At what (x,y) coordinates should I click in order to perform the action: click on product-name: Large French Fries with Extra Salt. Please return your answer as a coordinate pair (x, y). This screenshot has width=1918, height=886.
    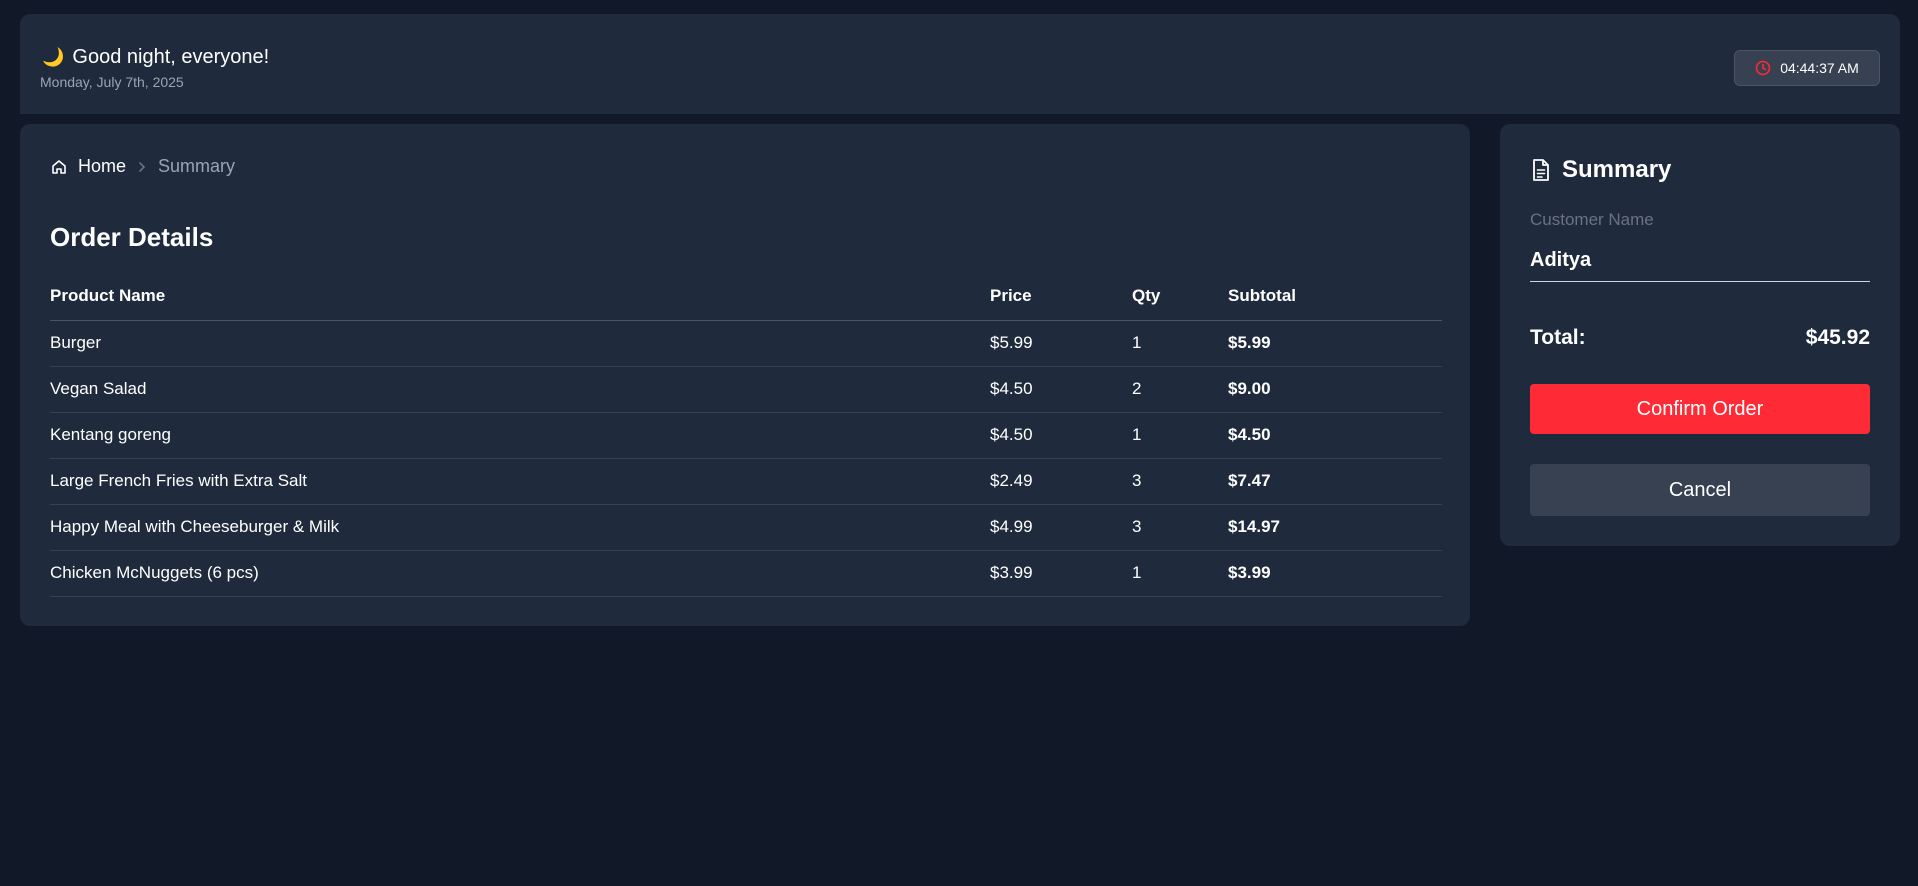
    Looking at the image, I should click on (520, 481).